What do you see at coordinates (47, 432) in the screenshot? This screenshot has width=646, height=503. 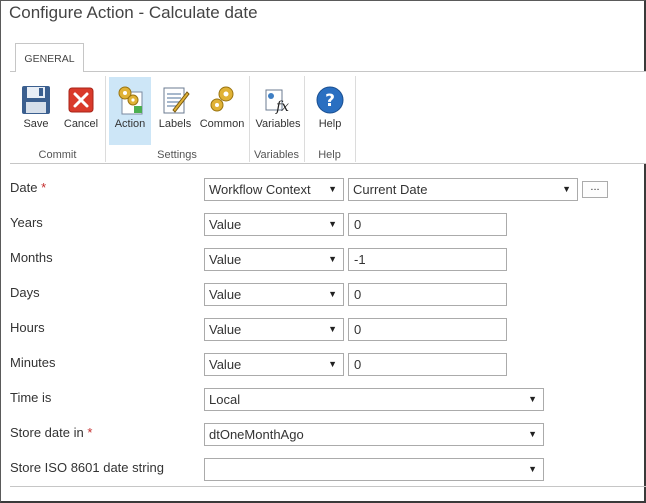 I see `store-date-in-label-text: Store date in` at bounding box center [47, 432].